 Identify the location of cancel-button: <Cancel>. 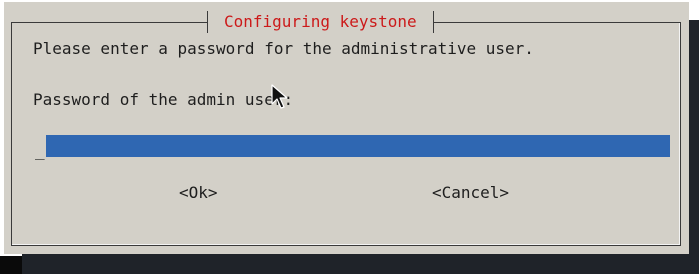
(470, 193).